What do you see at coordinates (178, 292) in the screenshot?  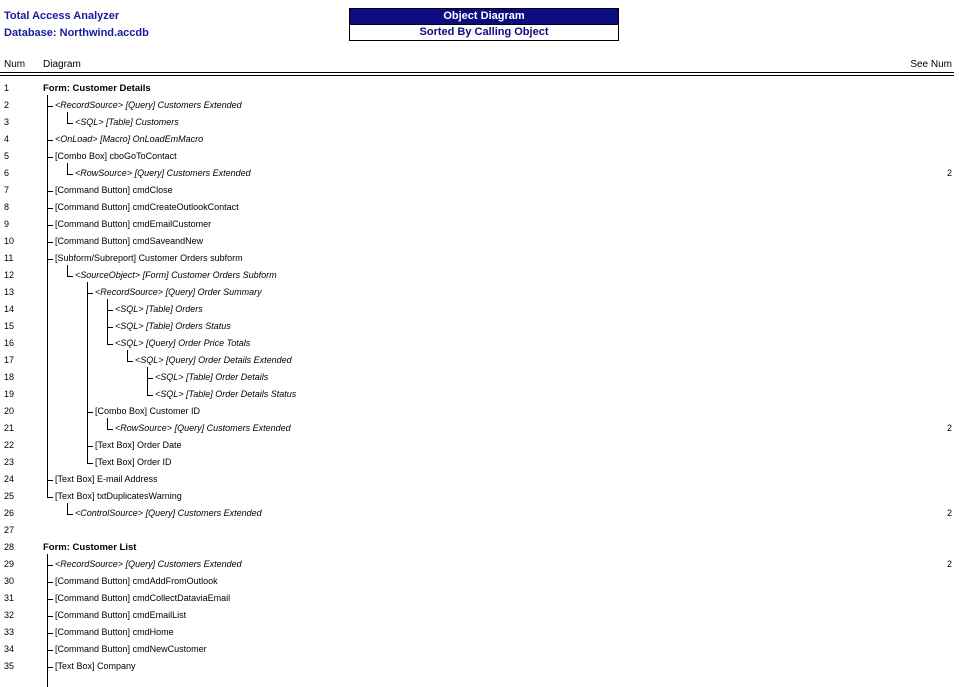 I see `diagram-item: <RecordSource> [Query] Order Summary` at bounding box center [178, 292].